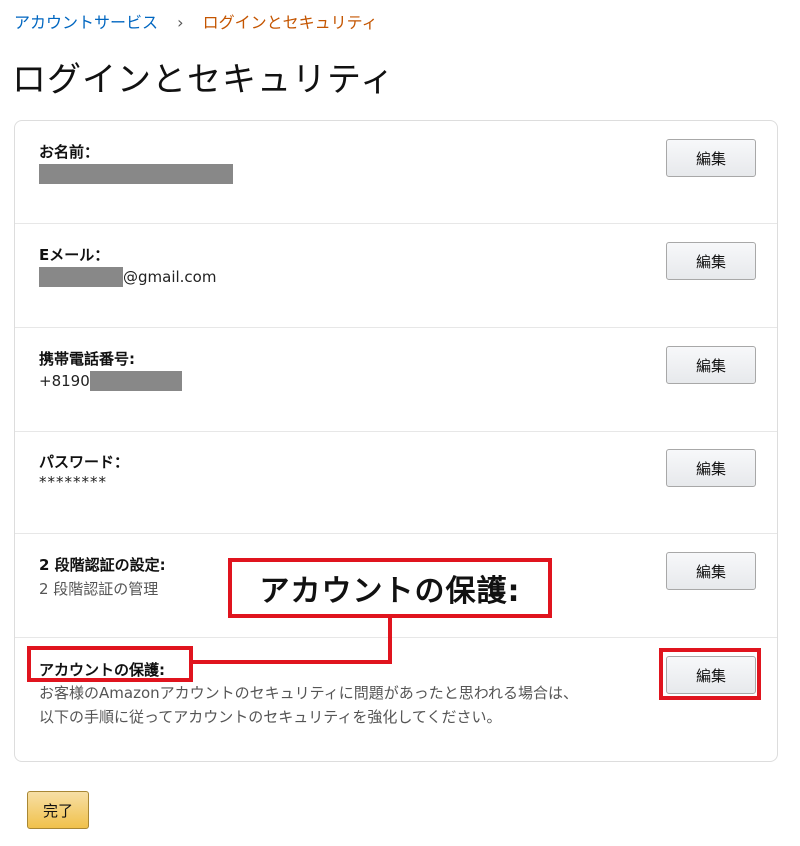  I want to click on name-label: お名前：, so click(69, 152).